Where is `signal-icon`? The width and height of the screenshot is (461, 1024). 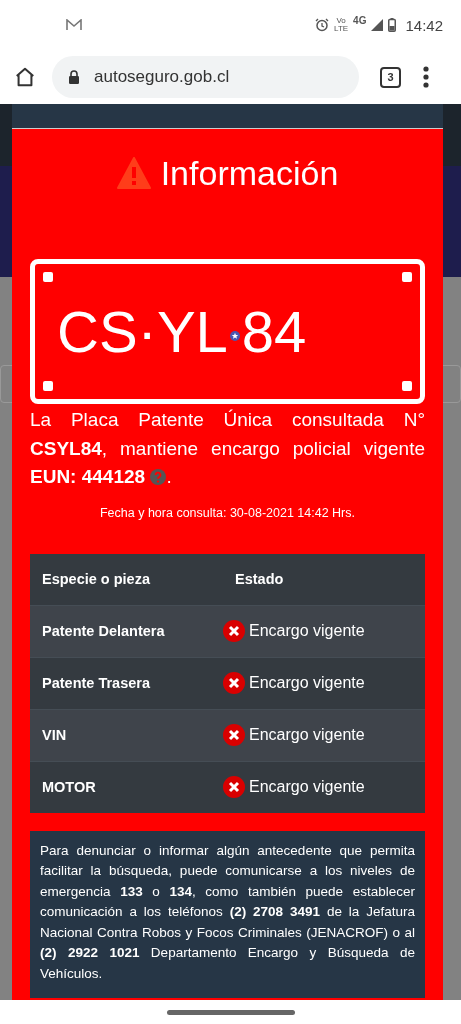
signal-icon is located at coordinates (377, 25).